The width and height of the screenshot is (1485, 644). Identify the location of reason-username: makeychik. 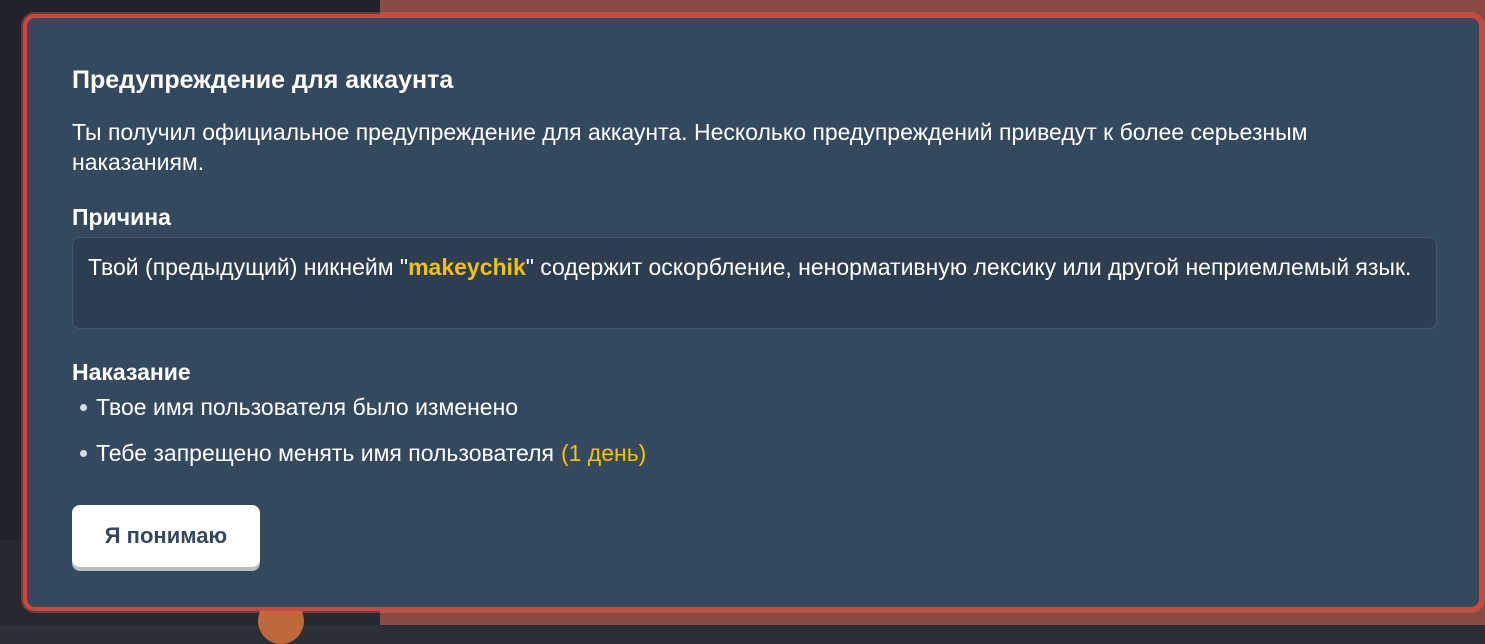
(467, 267).